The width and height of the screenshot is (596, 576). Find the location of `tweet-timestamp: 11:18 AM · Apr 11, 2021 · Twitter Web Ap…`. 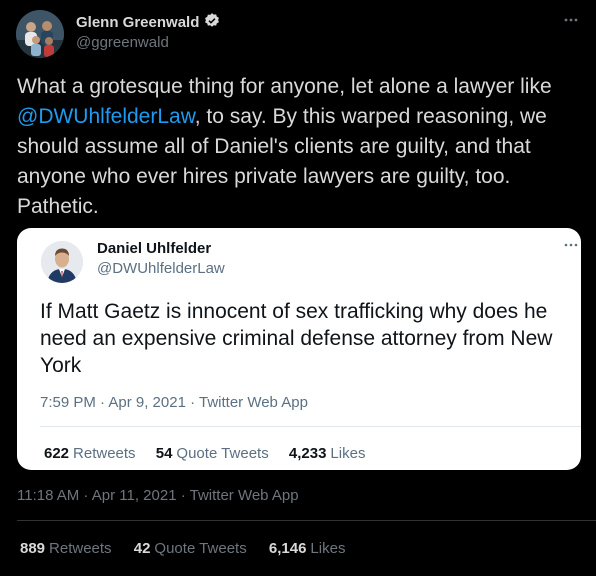

tweet-timestamp: 11:18 AM · Apr 11, 2021 · Twitter Web Ap… is located at coordinates (158, 495).